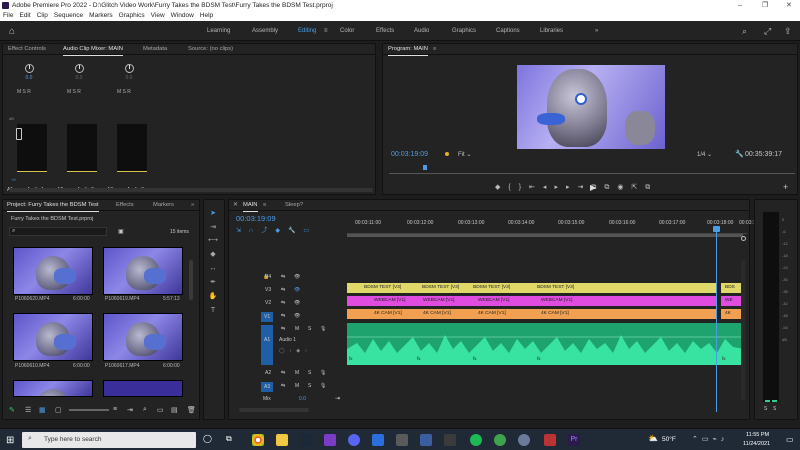 This screenshot has height=450, width=800. What do you see at coordinates (12, 31) in the screenshot?
I see `home-icon: ⌂` at bounding box center [12, 31].